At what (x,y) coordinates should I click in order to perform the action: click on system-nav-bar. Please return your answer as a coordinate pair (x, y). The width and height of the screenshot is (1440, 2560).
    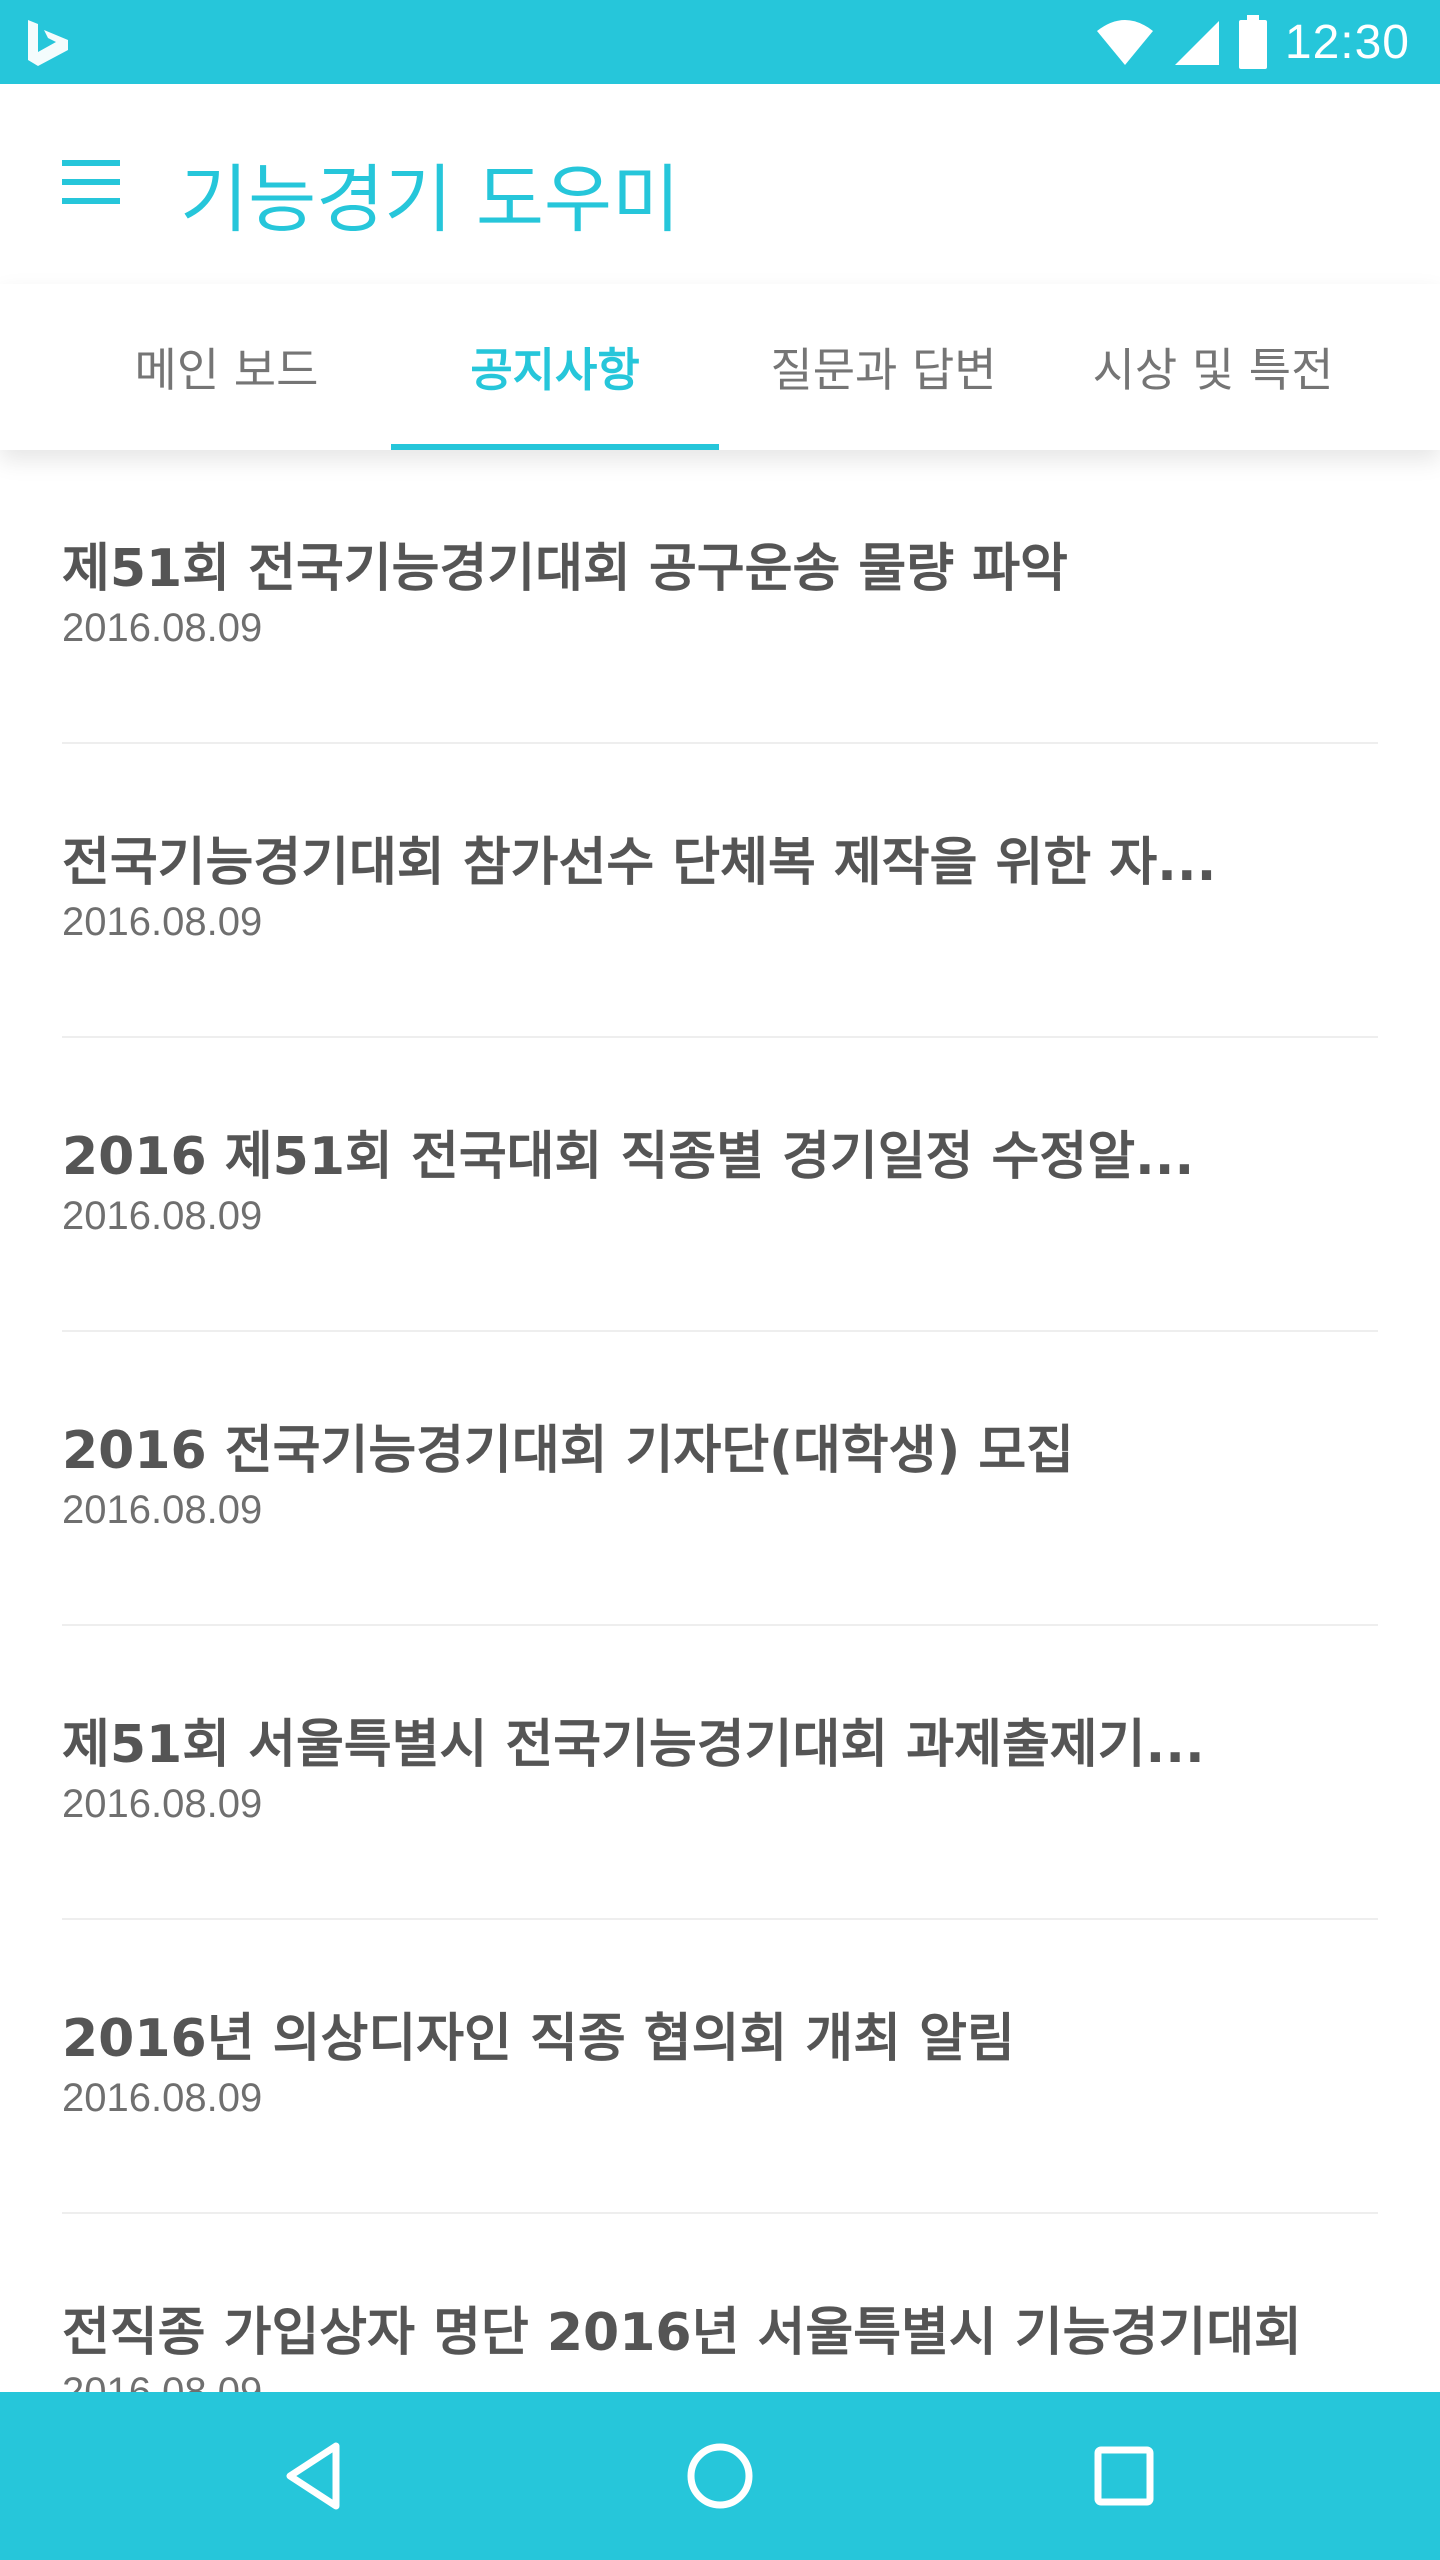
    Looking at the image, I should click on (720, 2476).